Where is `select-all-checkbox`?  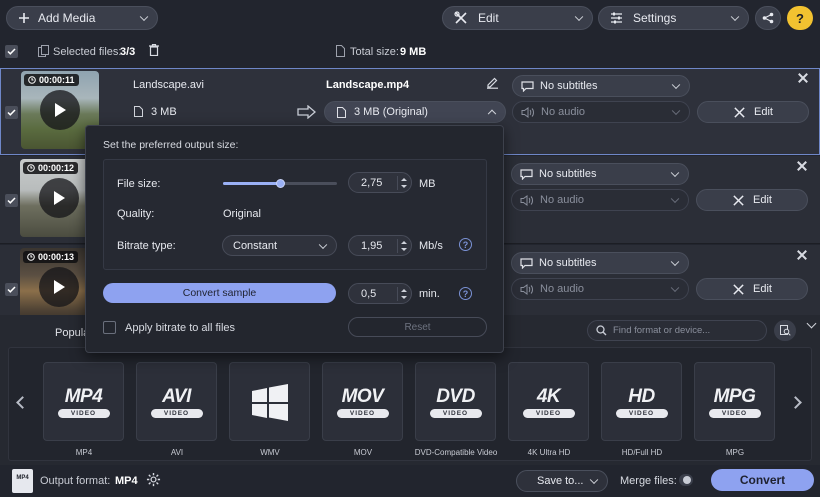
select-all-checkbox is located at coordinates (11, 51).